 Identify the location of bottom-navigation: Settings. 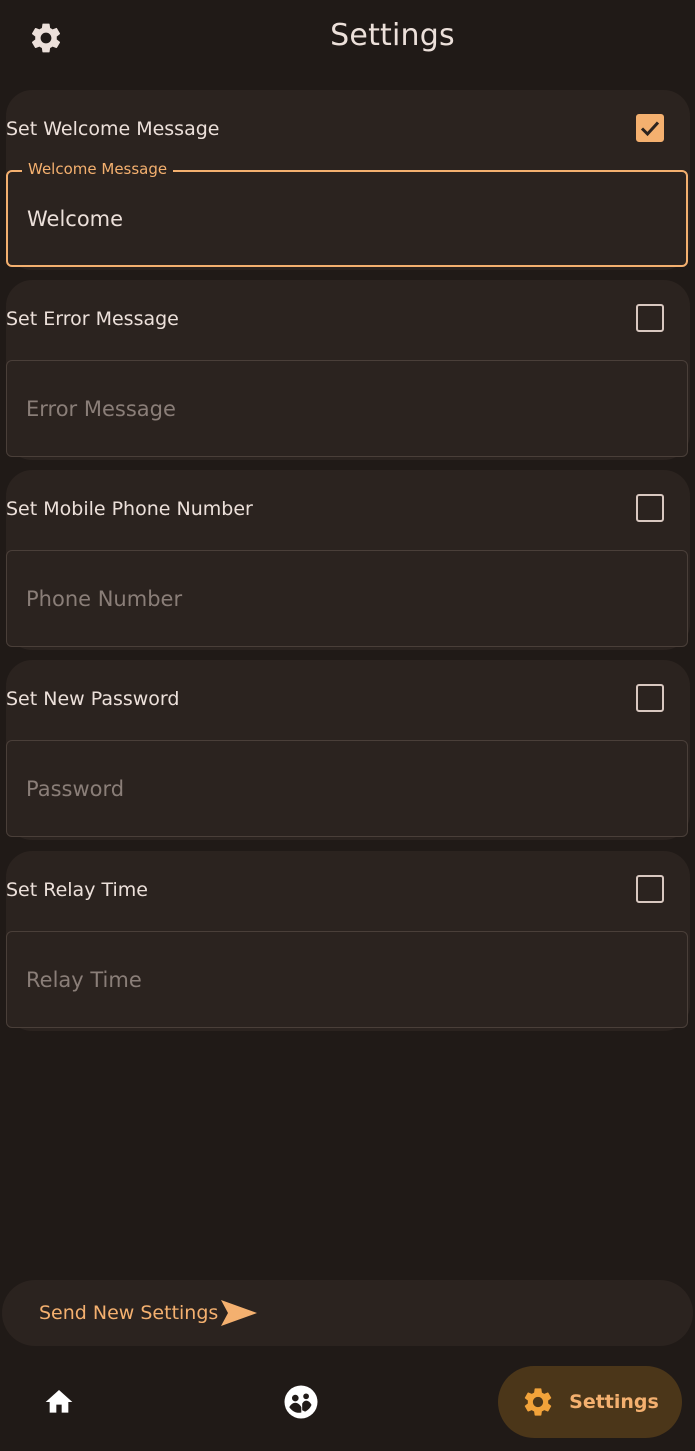
(347, 1400).